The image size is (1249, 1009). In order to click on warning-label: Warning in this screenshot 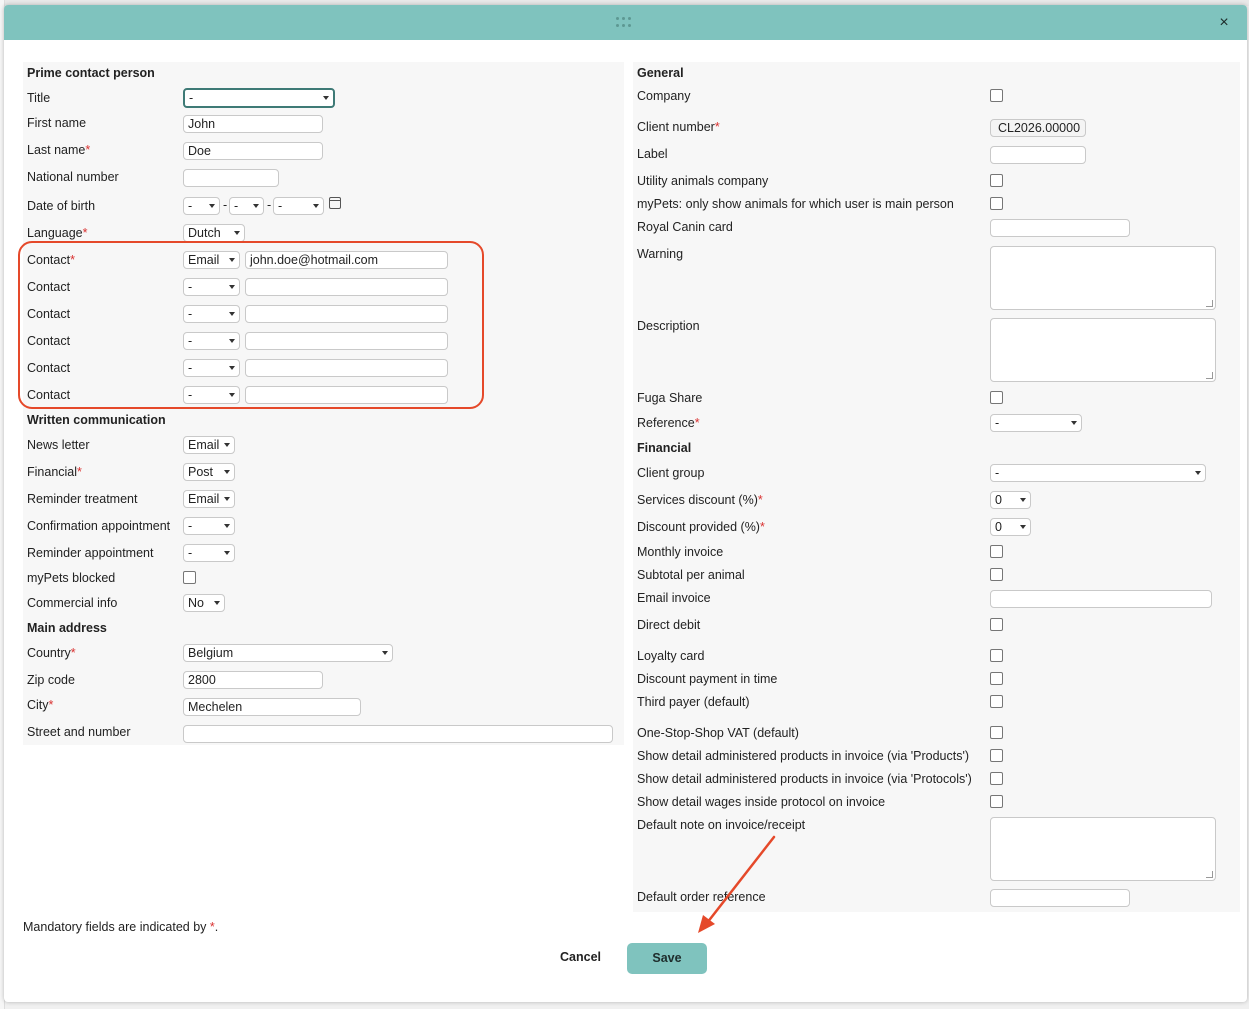, I will do `click(660, 254)`.